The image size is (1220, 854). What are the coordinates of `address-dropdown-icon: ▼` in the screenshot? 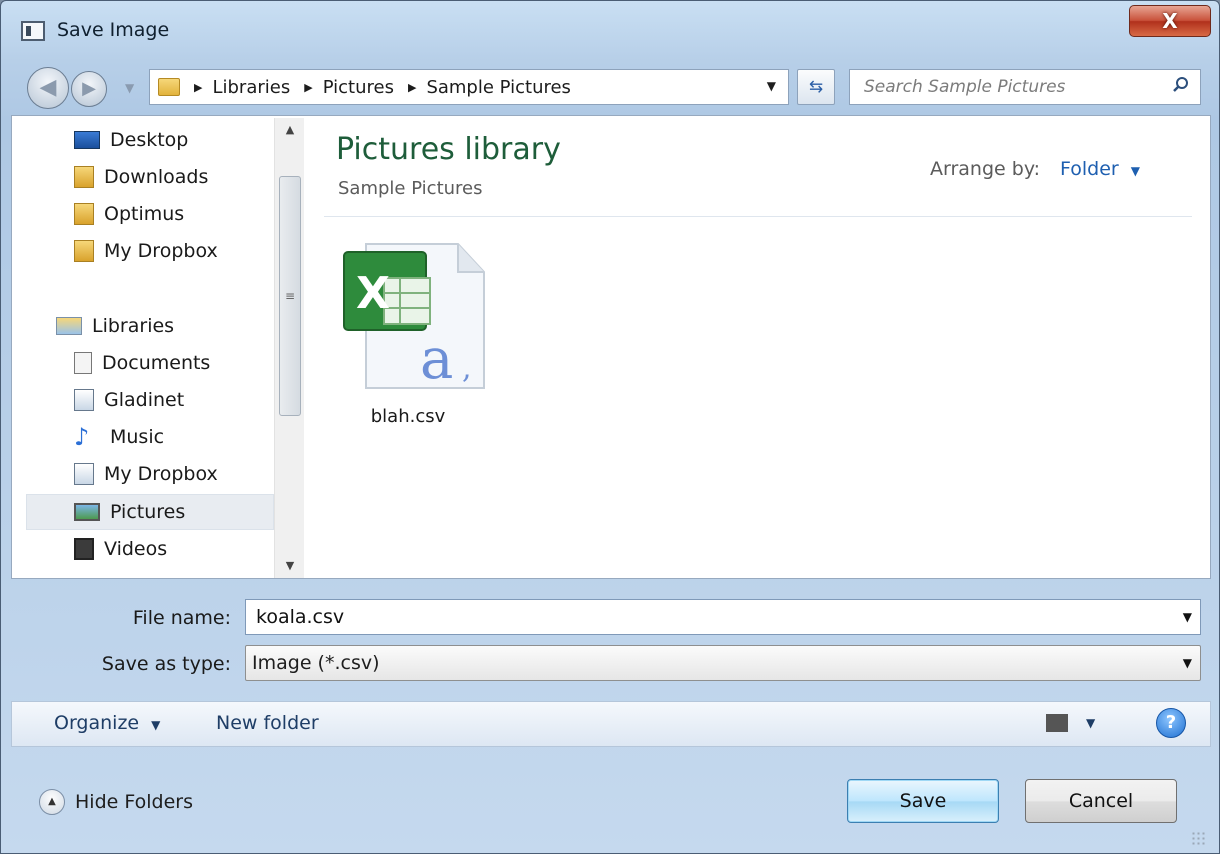 It's located at (771, 86).